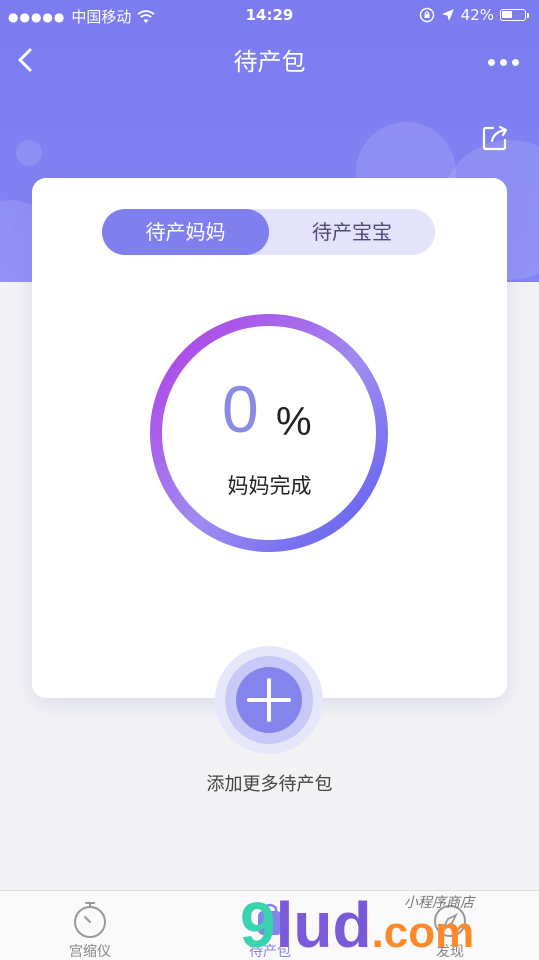  What do you see at coordinates (477, 15) in the screenshot?
I see `battery-percent: 42%` at bounding box center [477, 15].